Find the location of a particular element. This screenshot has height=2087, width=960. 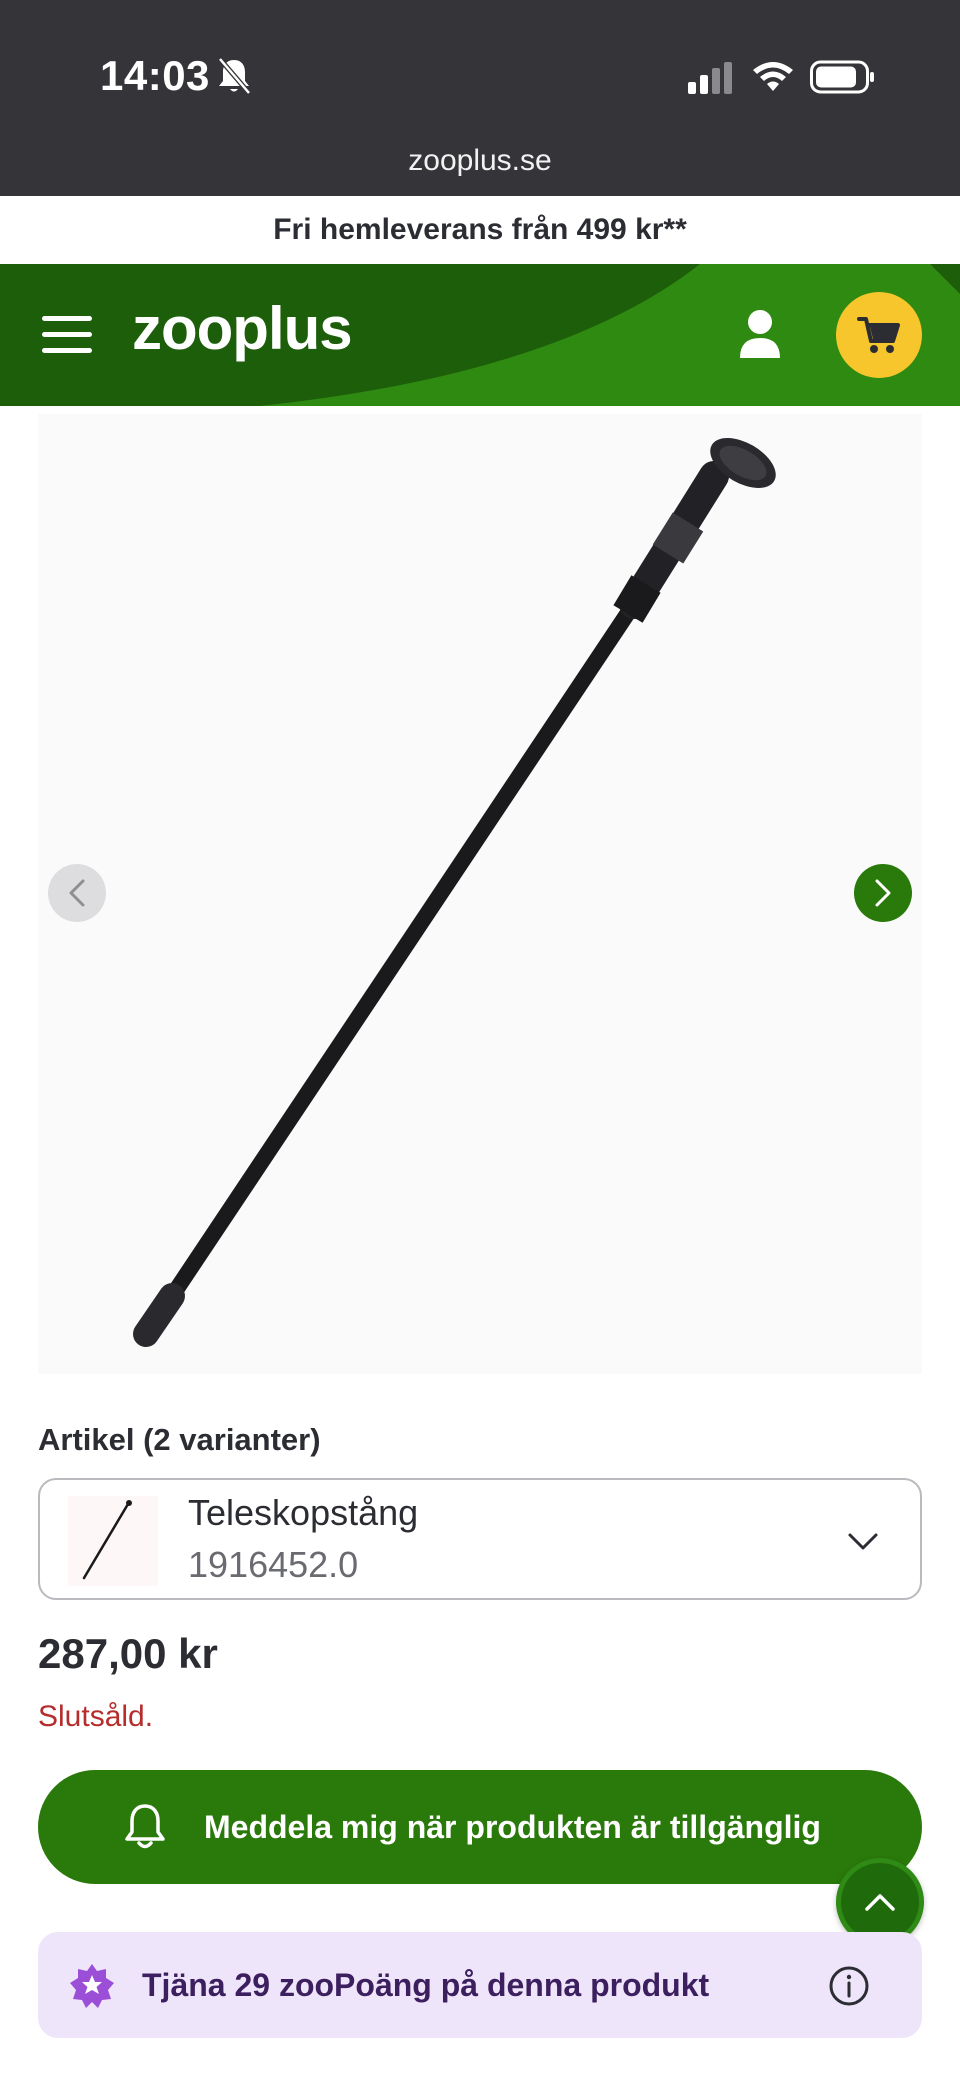

wifi-icon is located at coordinates (773, 76).